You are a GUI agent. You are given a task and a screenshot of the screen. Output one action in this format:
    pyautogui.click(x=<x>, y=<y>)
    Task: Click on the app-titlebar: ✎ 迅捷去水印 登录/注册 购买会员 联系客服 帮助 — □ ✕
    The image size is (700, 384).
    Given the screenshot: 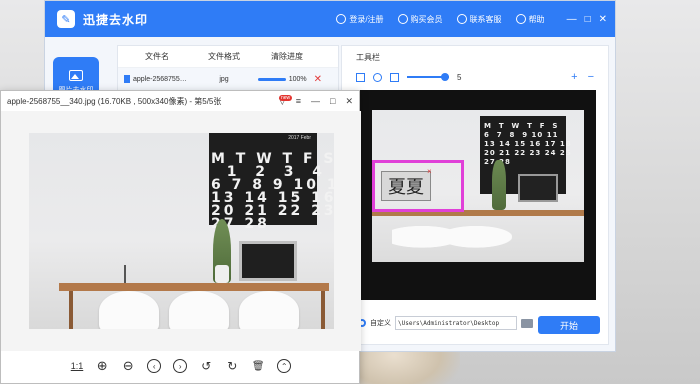 What is the action you would take?
    pyautogui.click(x=330, y=19)
    